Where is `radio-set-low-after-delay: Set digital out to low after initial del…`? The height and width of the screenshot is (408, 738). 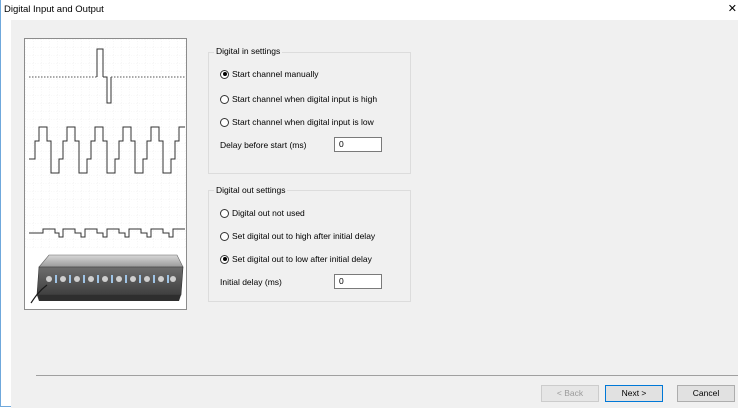 radio-set-low-after-delay: Set digital out to low after initial del… is located at coordinates (296, 259).